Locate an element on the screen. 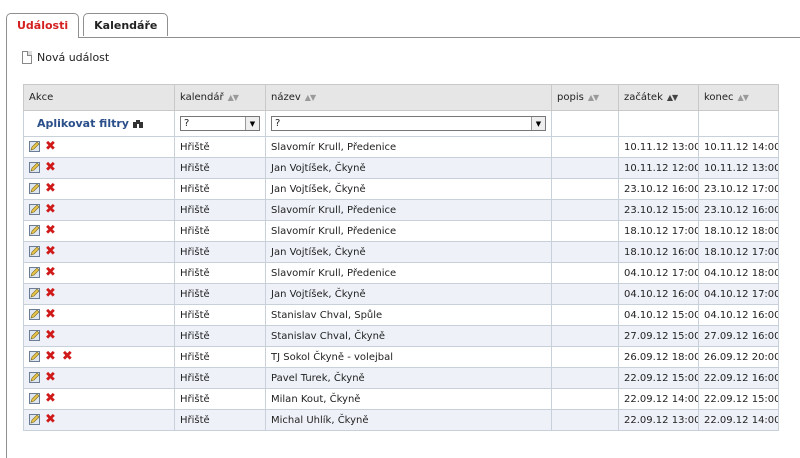 This screenshot has width=800, height=458. cell-nazev: Stanislav Chval, Spůle is located at coordinates (408, 315).